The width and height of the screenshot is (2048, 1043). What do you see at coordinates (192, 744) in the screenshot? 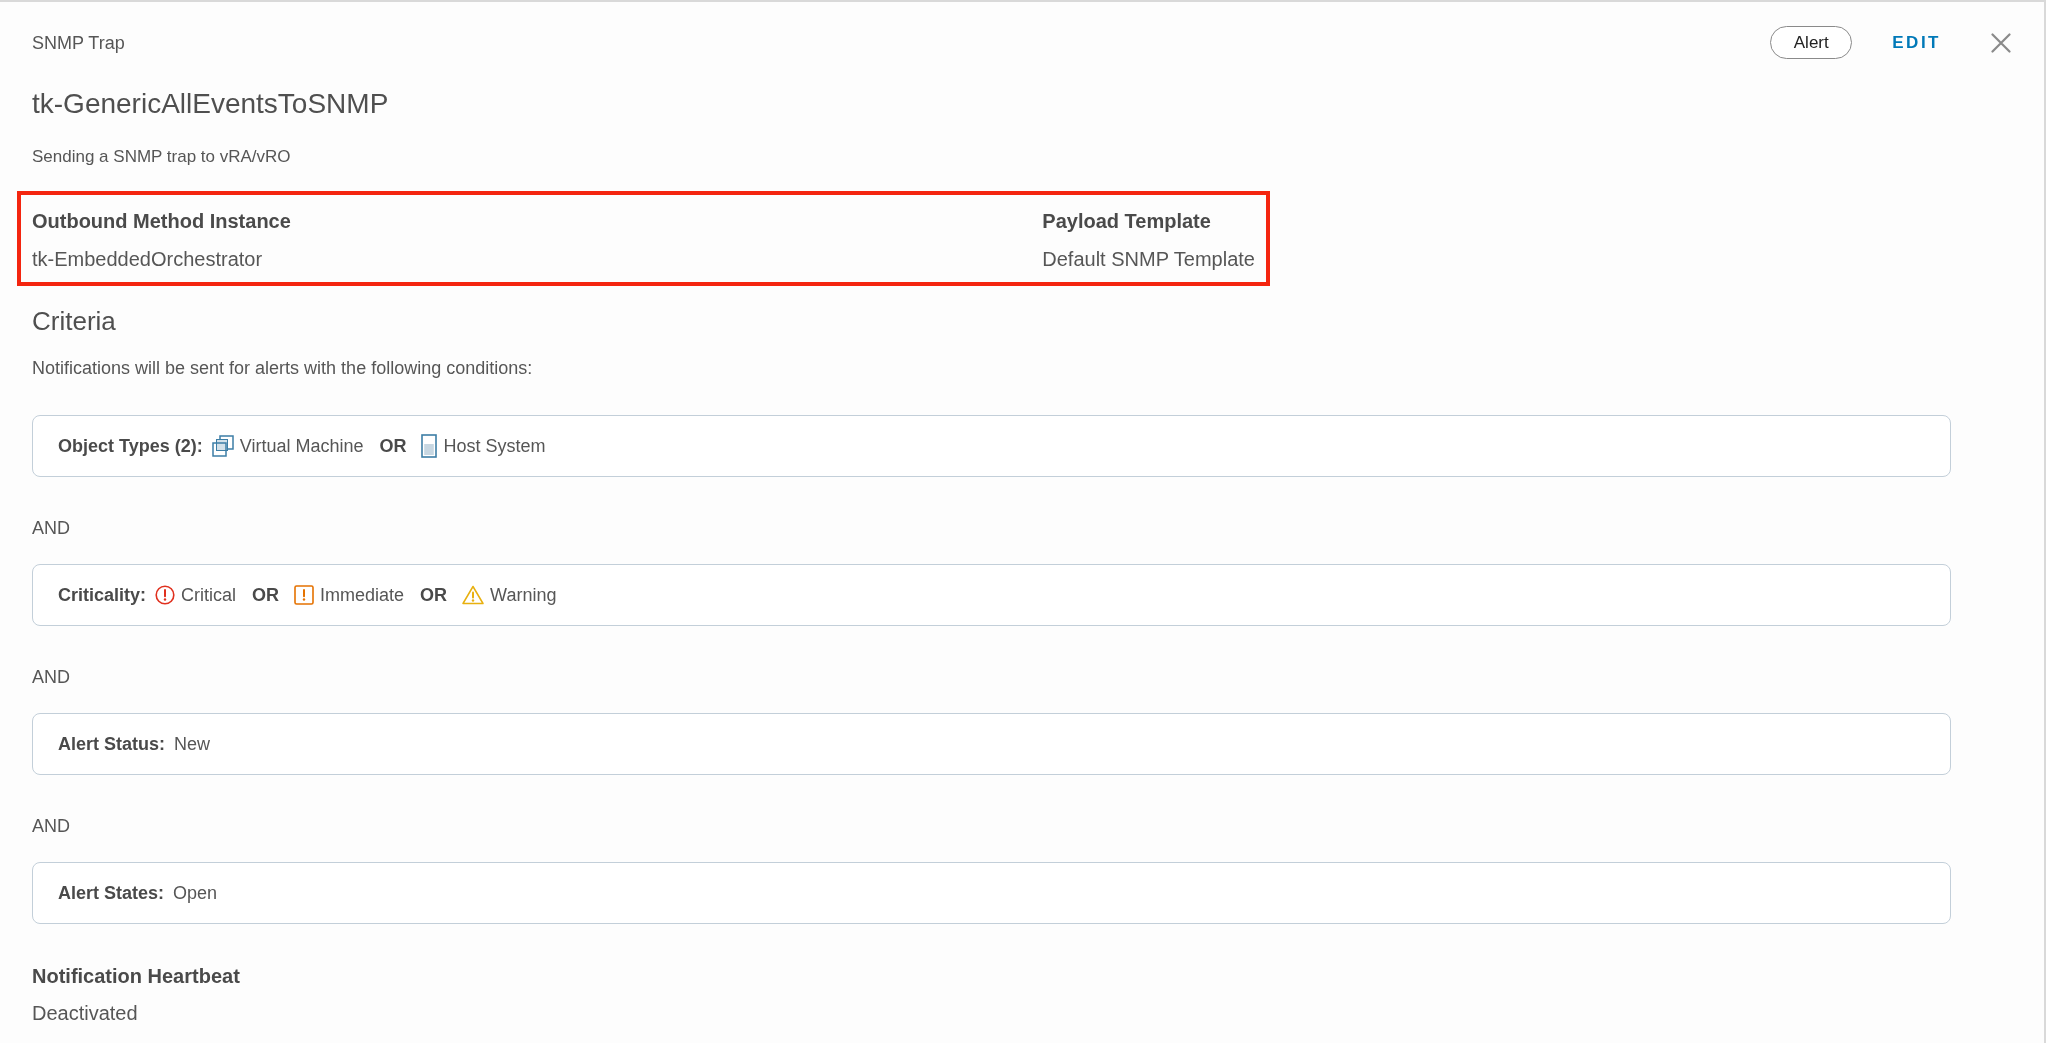
I see `condition-value: New` at bounding box center [192, 744].